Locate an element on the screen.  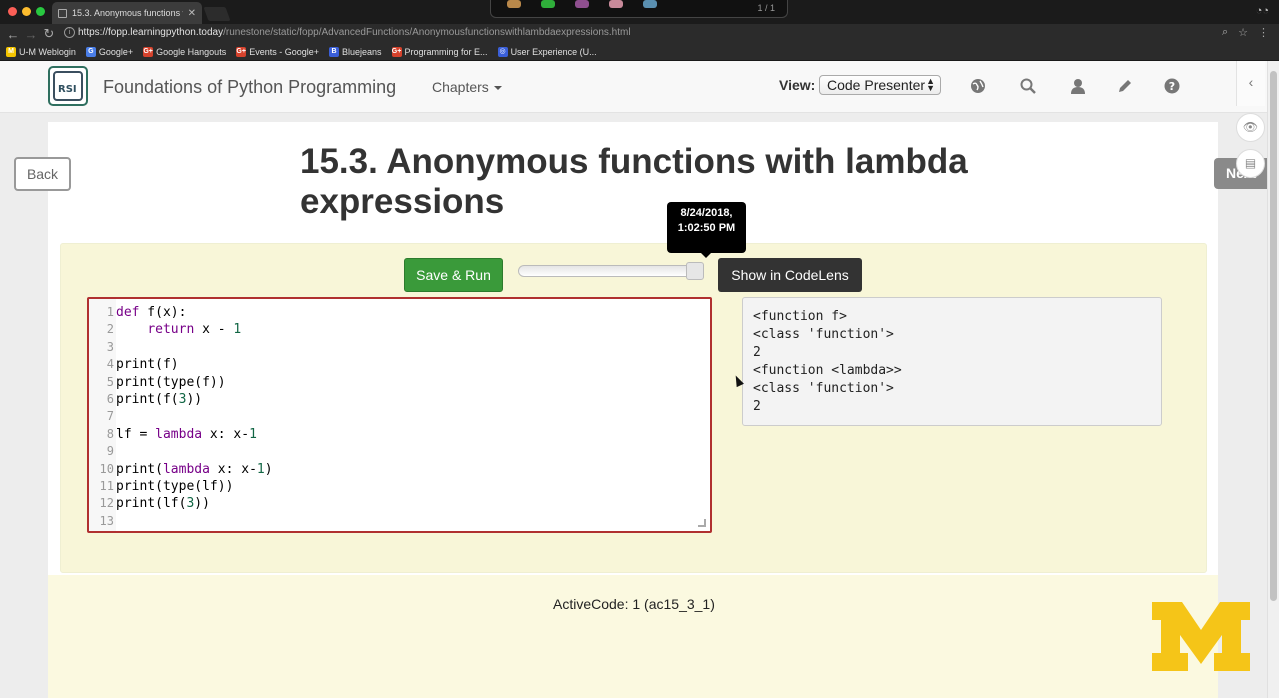
line-number: 9 is located at coordinates (110, 451).